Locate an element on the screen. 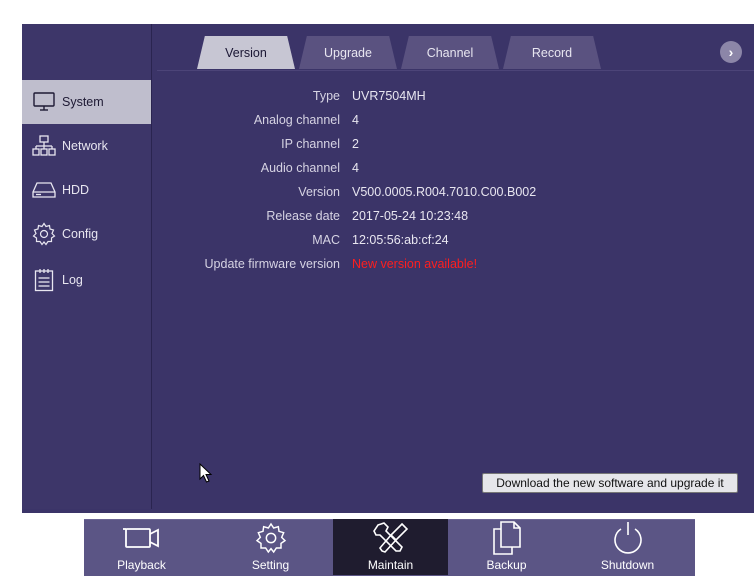 This screenshot has width=754, height=576. info-value: 2 is located at coordinates (355, 144).